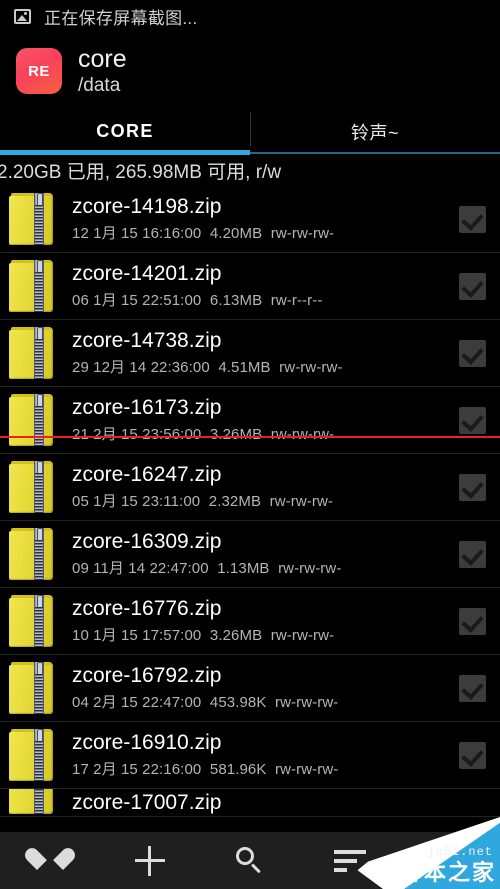  What do you see at coordinates (105, 502) in the screenshot?
I see `file-date: 05 1月 15` at bounding box center [105, 502].